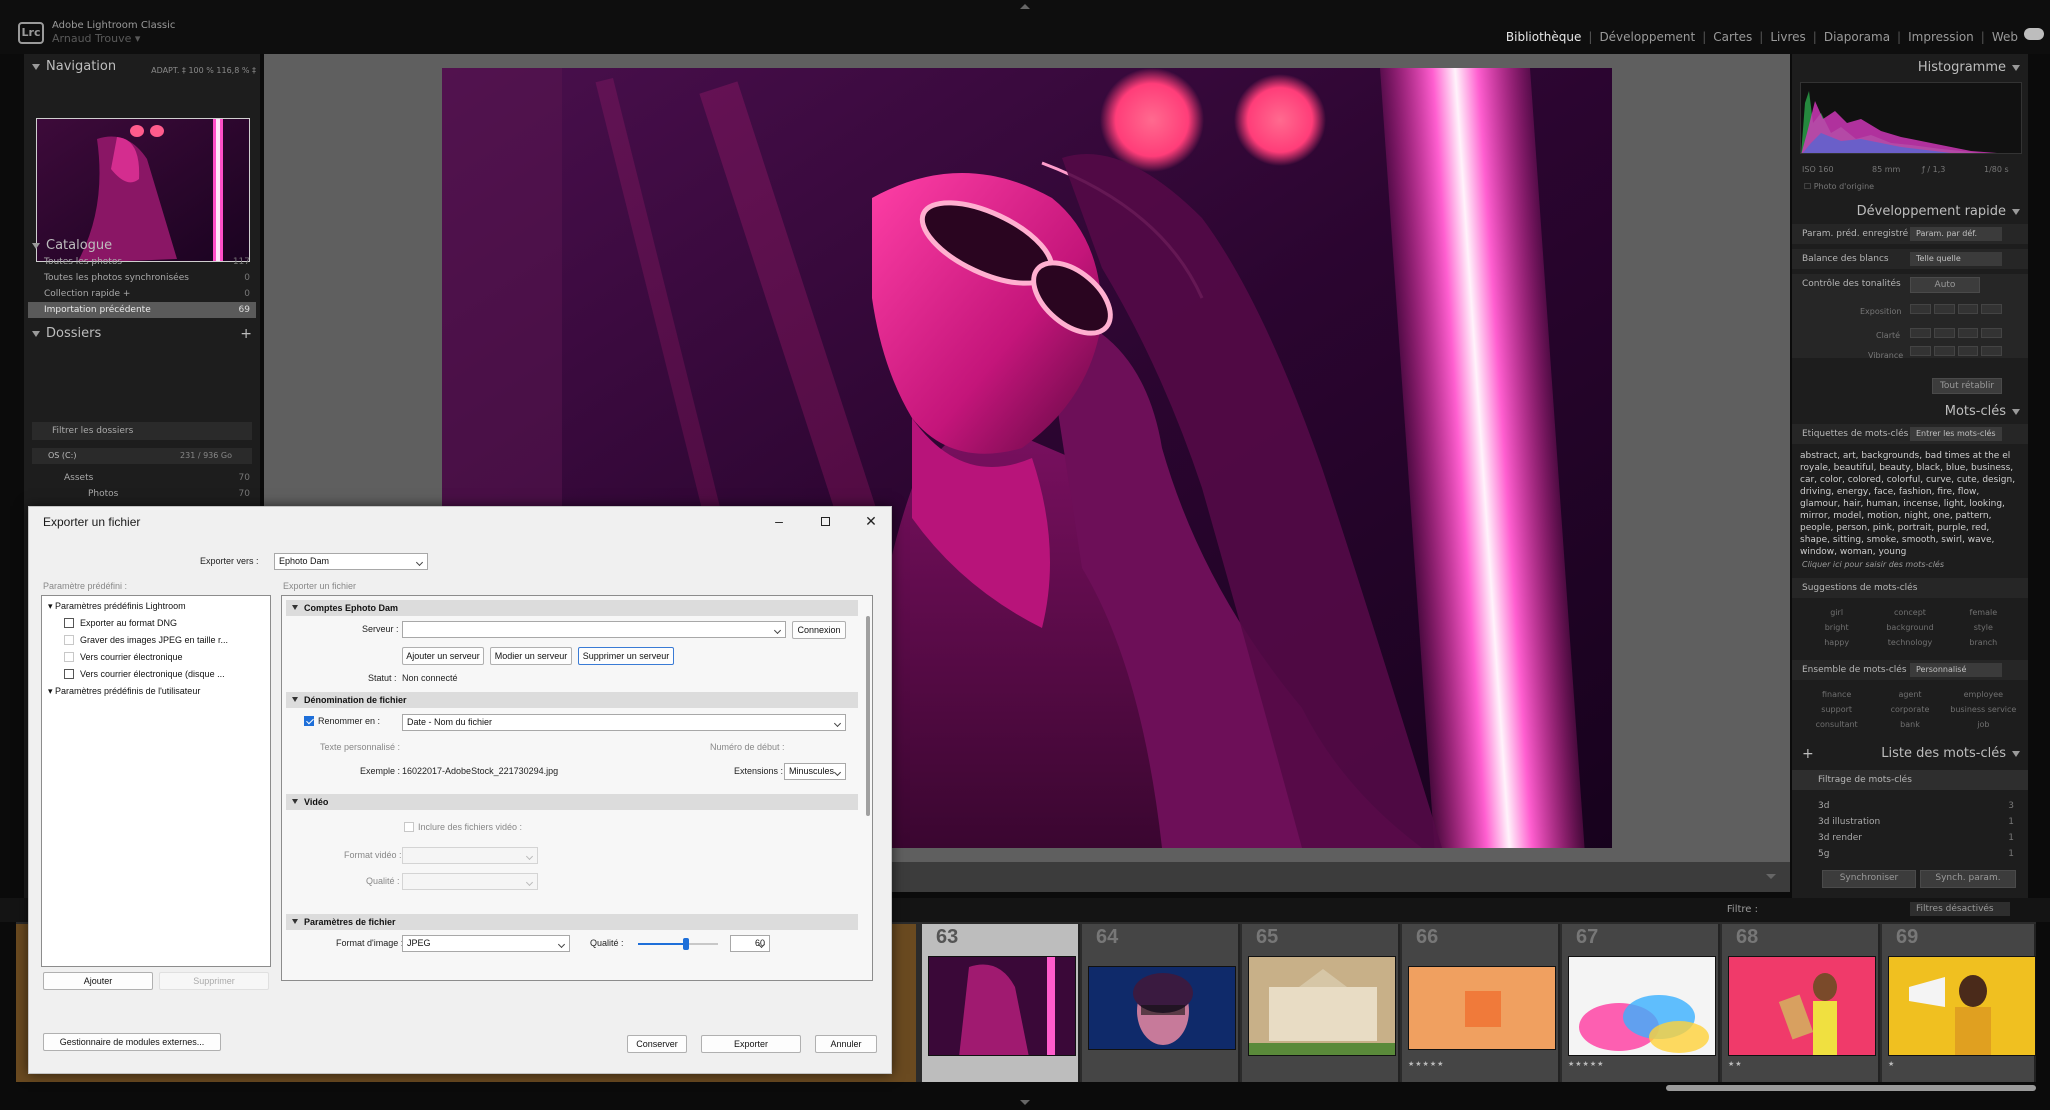 The height and width of the screenshot is (1110, 2050). What do you see at coordinates (131, 657) in the screenshot?
I see `preset-item: Vers courrier électronique` at bounding box center [131, 657].